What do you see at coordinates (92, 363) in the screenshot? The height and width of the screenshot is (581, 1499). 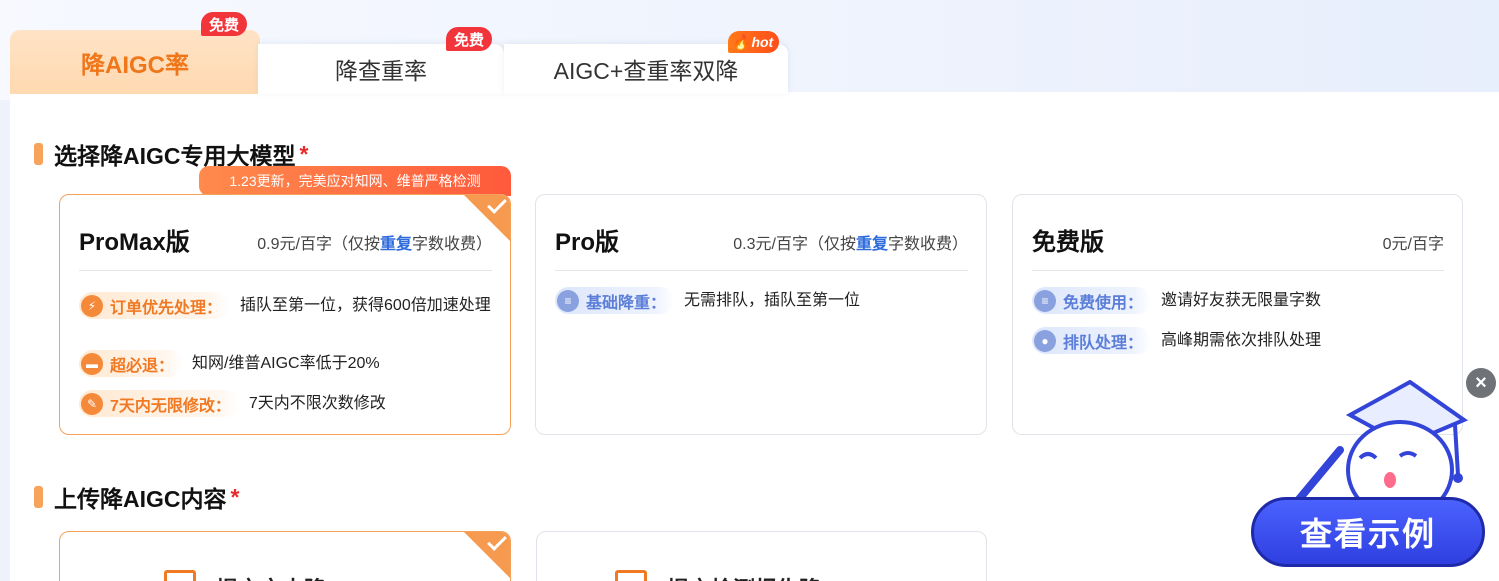 I see `wallet-icon: ▬` at bounding box center [92, 363].